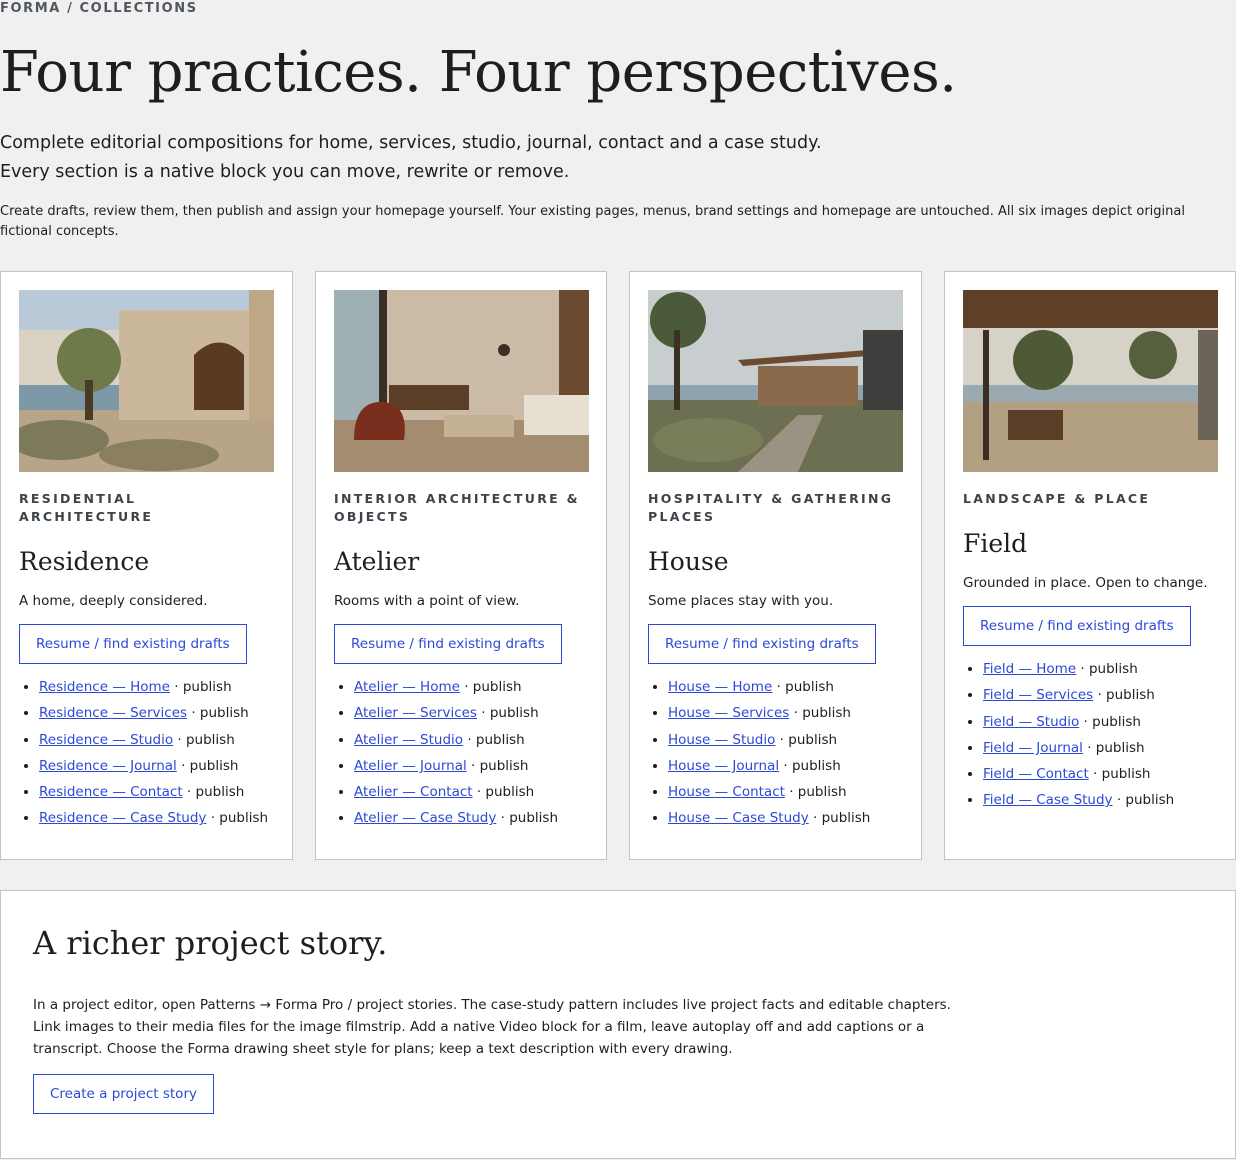 Image resolution: width=1236 pixels, height=1160 pixels. Describe the element at coordinates (86, 507) in the screenshot. I see `collection-category: RESIDENTIAL ARCHITECTURE` at that location.